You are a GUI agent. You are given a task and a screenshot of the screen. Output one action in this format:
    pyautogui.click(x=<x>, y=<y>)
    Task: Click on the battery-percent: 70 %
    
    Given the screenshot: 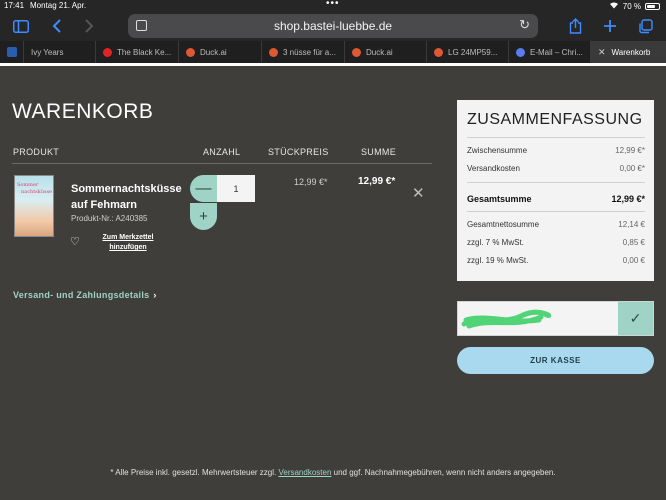 What is the action you would take?
    pyautogui.click(x=631, y=6)
    